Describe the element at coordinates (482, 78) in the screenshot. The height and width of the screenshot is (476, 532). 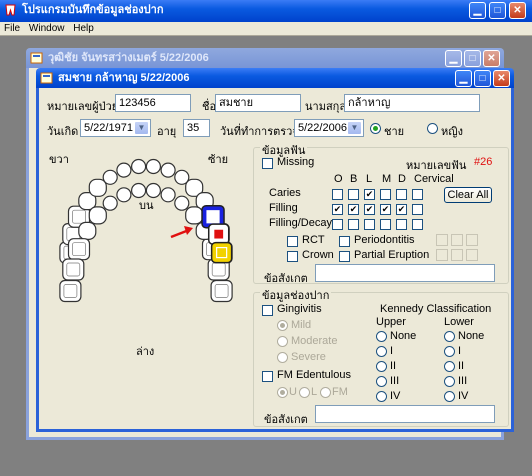
I see `front-maximize-button: □` at that location.